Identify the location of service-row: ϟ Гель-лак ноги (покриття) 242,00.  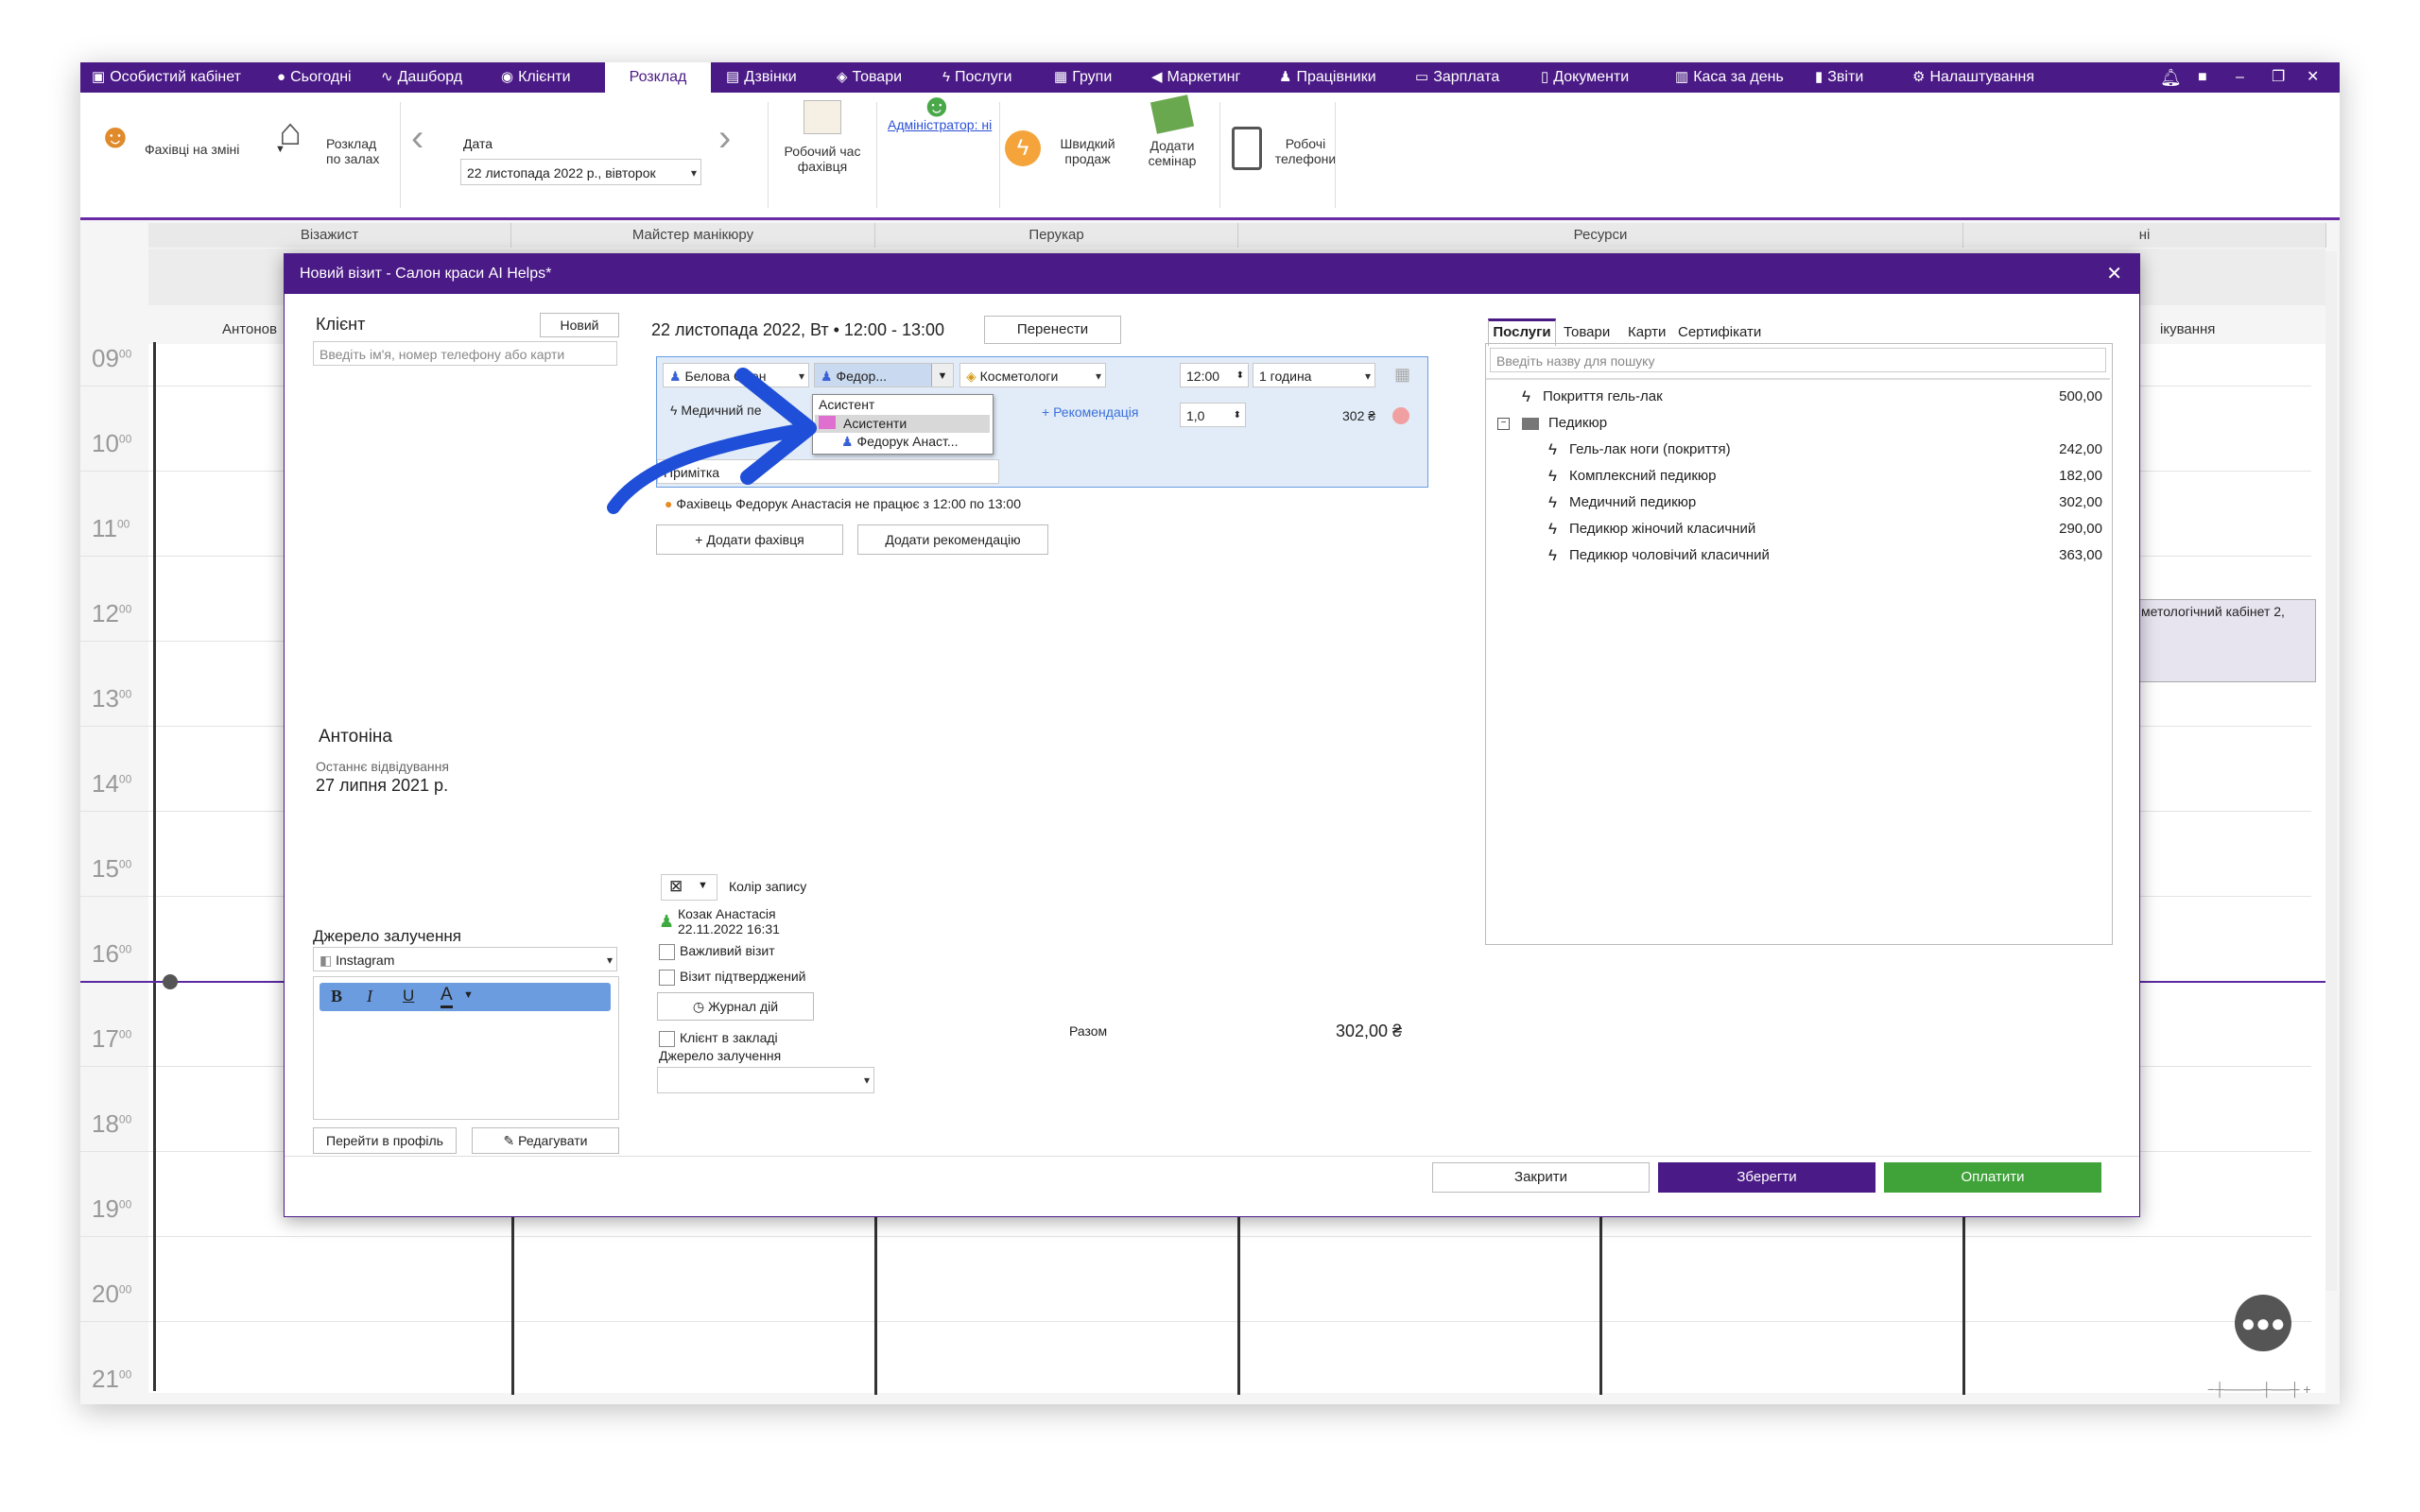
(1798, 450).